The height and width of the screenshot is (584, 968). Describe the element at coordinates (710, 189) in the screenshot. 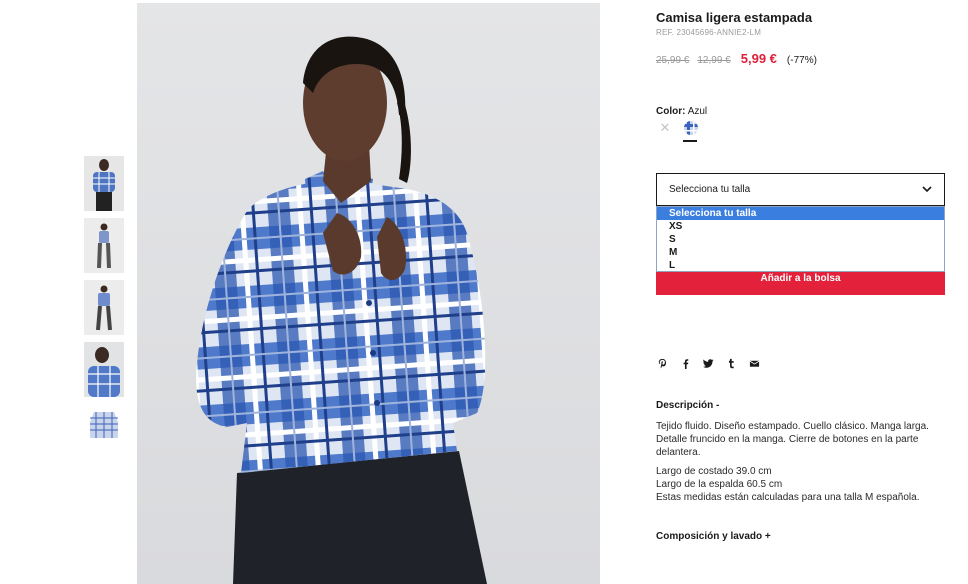

I see `size-select-value: Selecciona tu talla` at that location.